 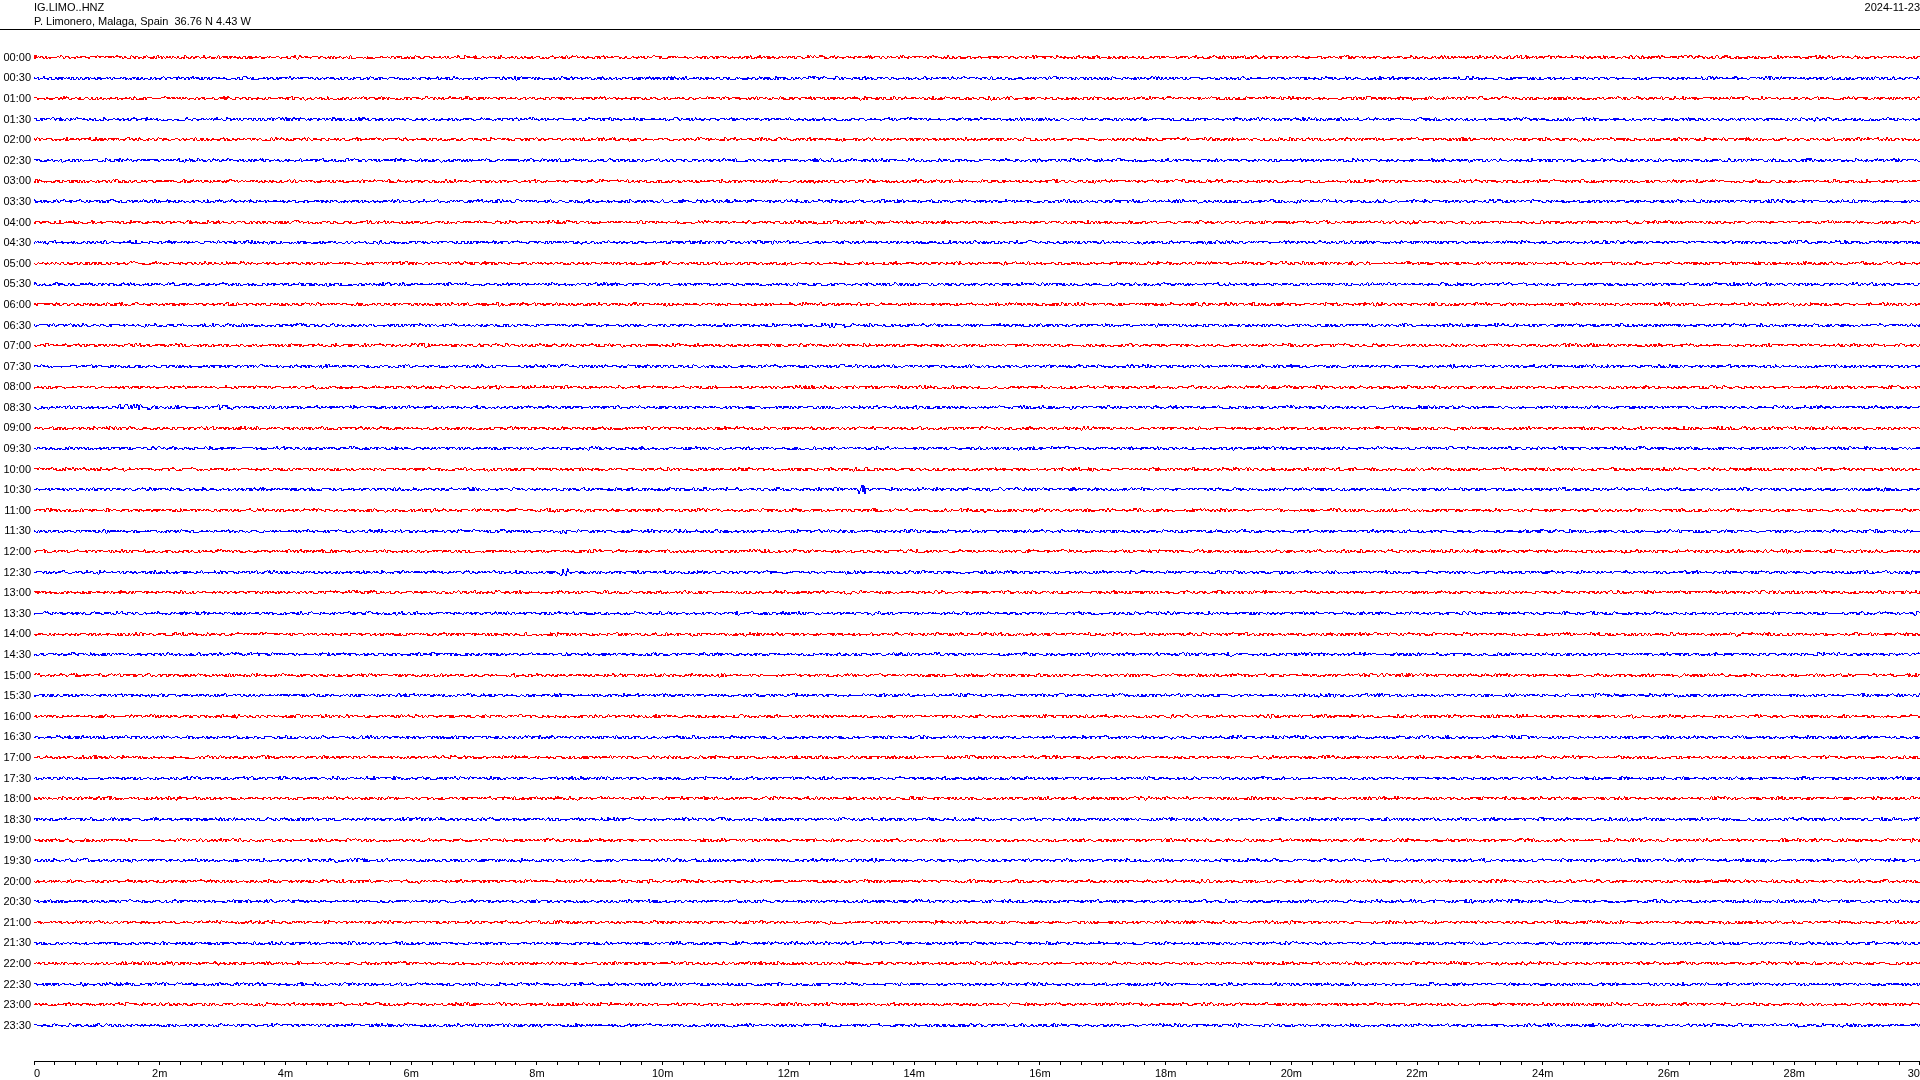 I want to click on time-label: 21:30, so click(x=16, y=943).